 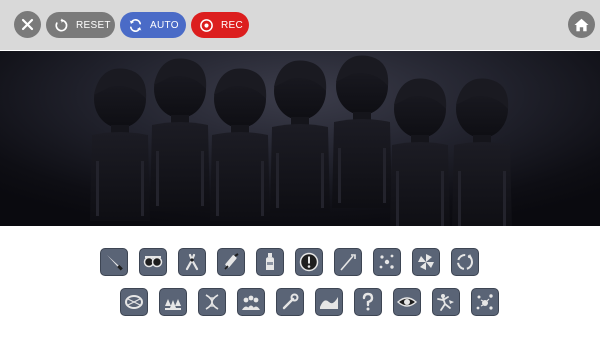 I want to click on dancer-icon, so click(x=445, y=302).